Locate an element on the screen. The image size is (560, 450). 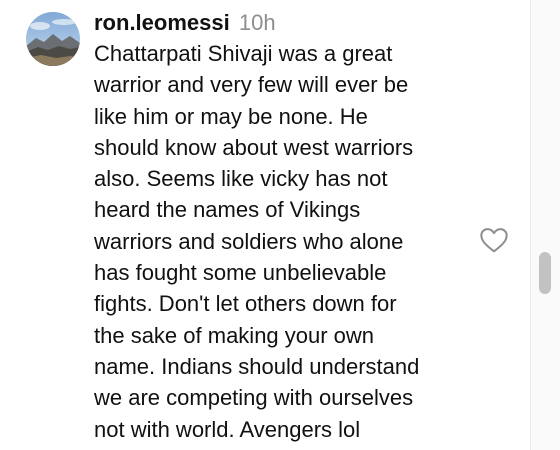
like-button is located at coordinates (494, 240).